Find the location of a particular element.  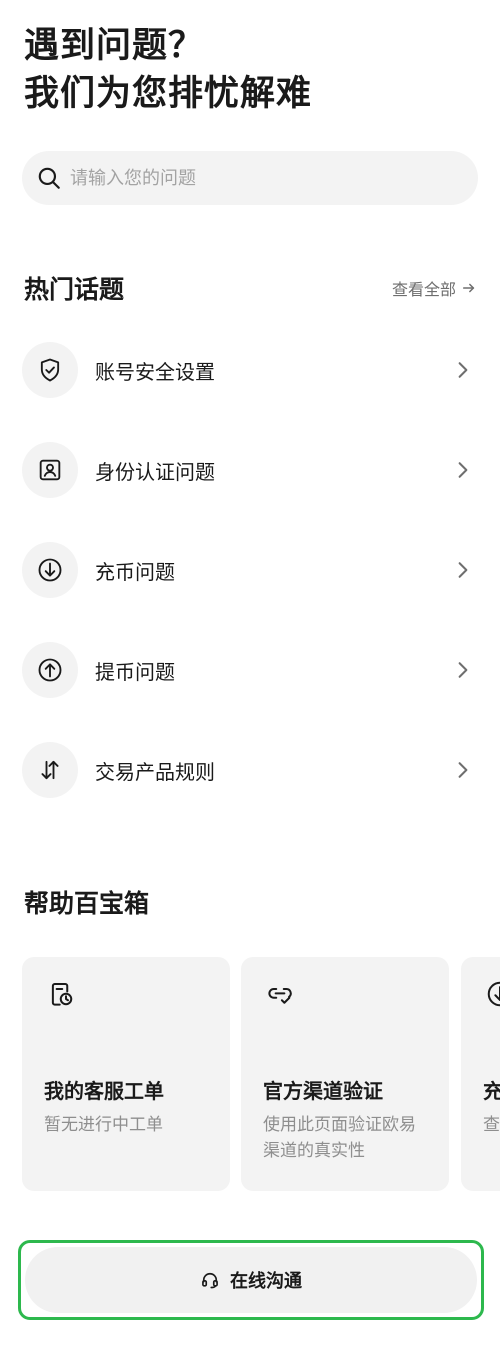

view-all-link: 查看全部 is located at coordinates (434, 288).